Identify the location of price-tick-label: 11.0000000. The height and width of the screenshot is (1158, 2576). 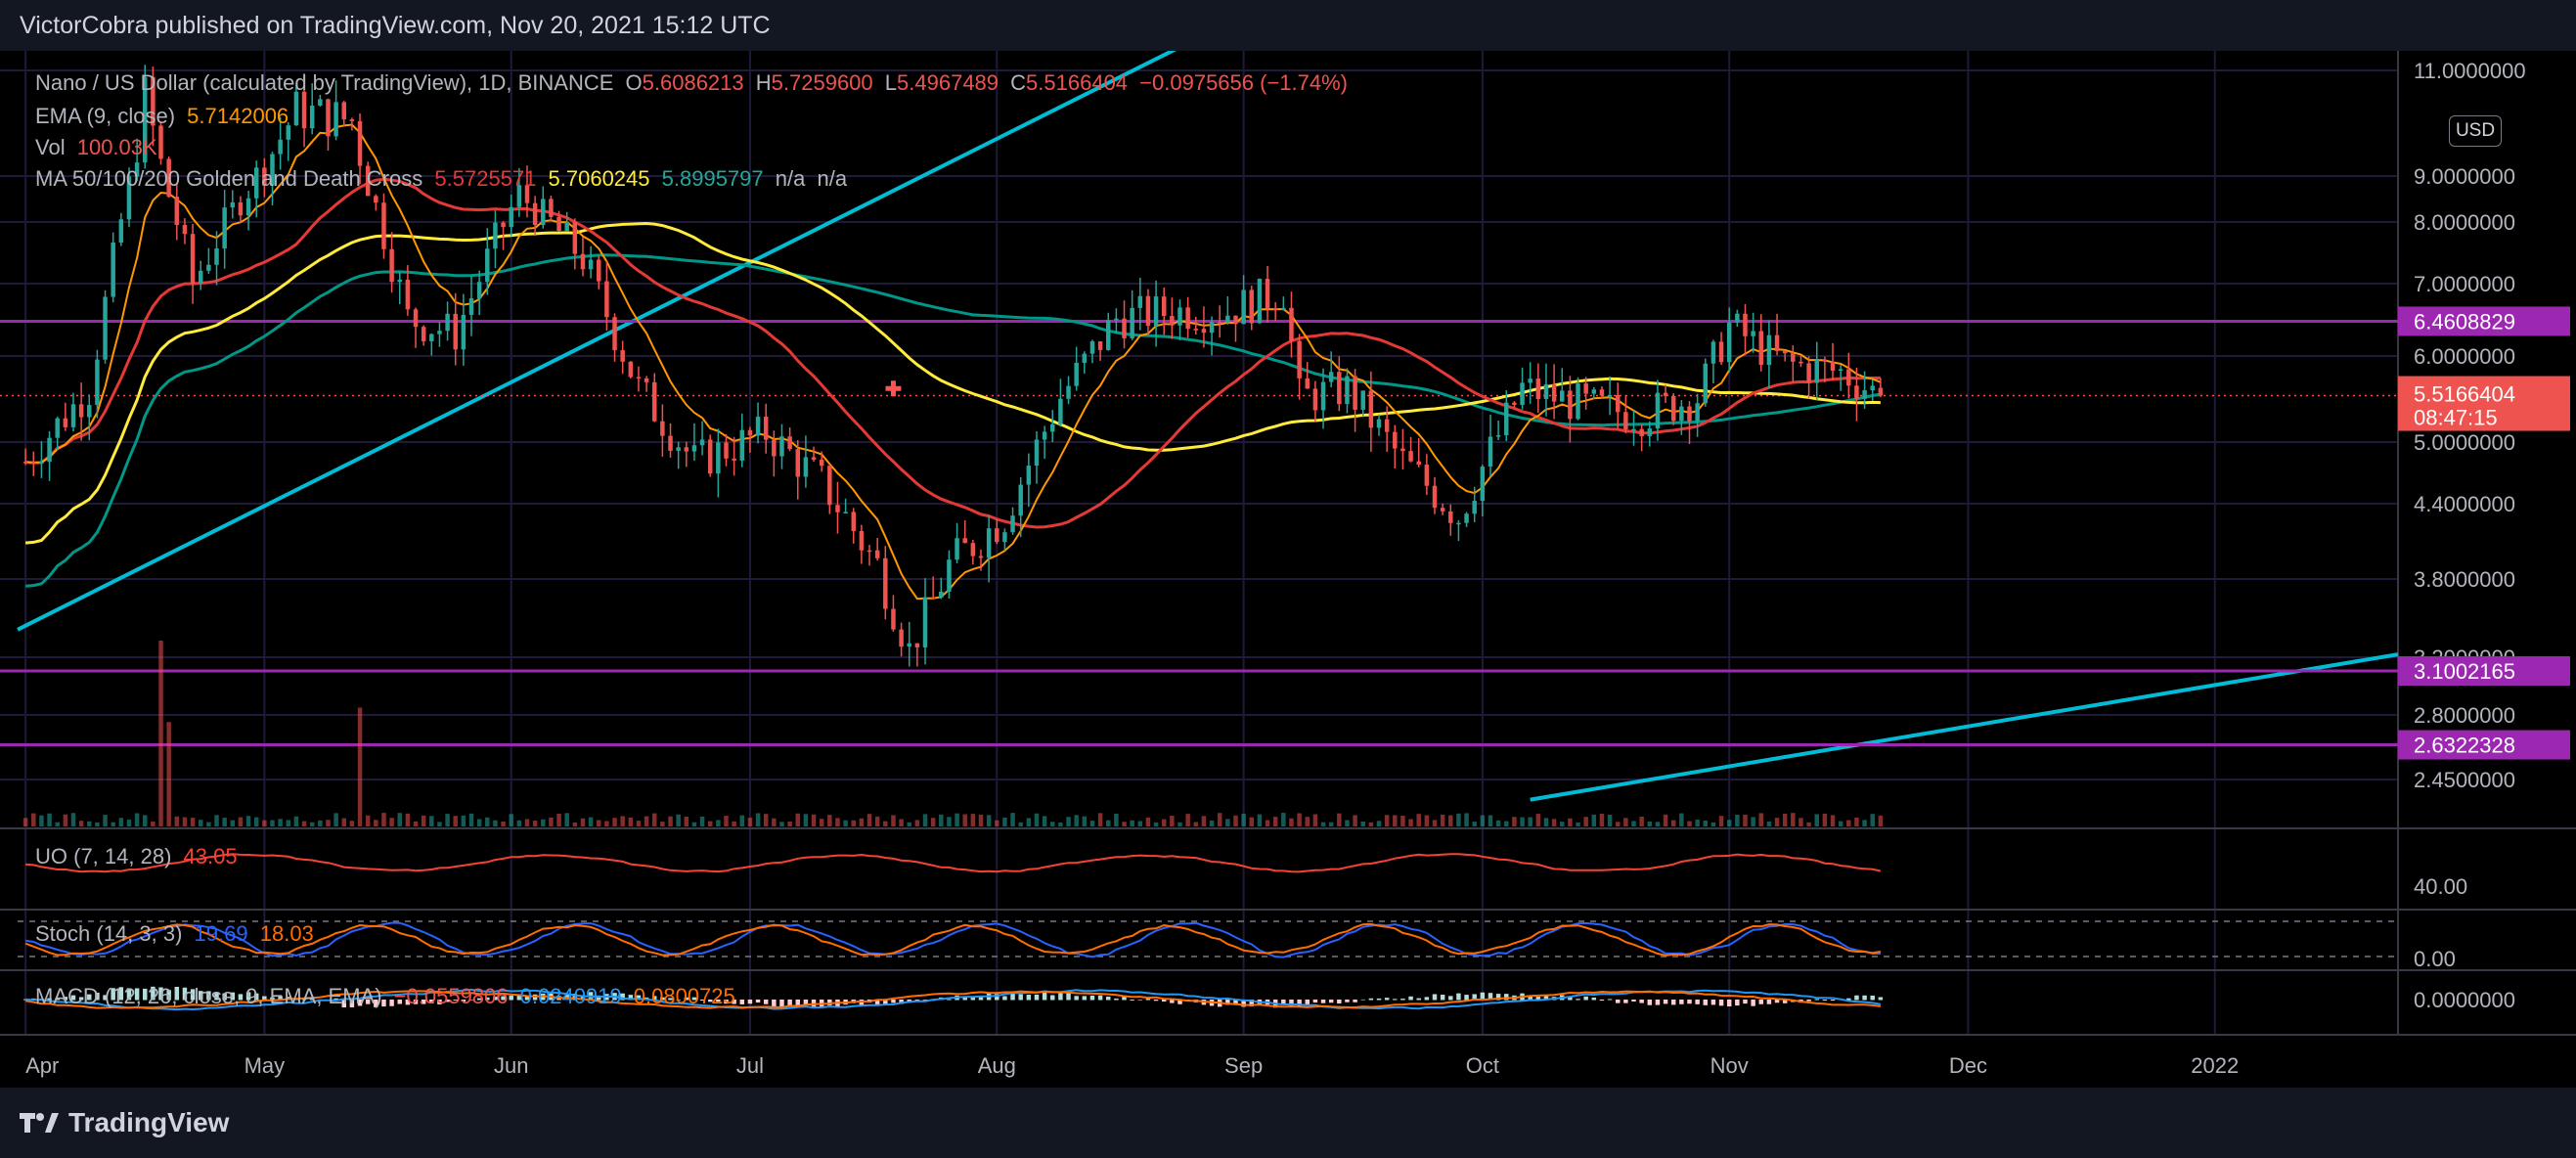
(2470, 71).